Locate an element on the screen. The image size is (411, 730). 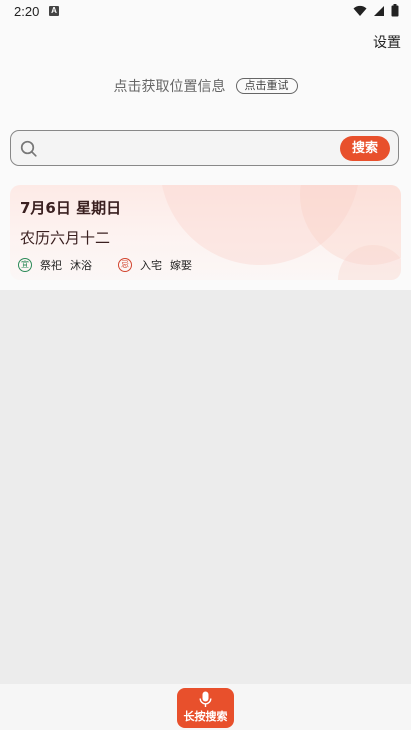
ji-item: 嫁娶 is located at coordinates (181, 265).